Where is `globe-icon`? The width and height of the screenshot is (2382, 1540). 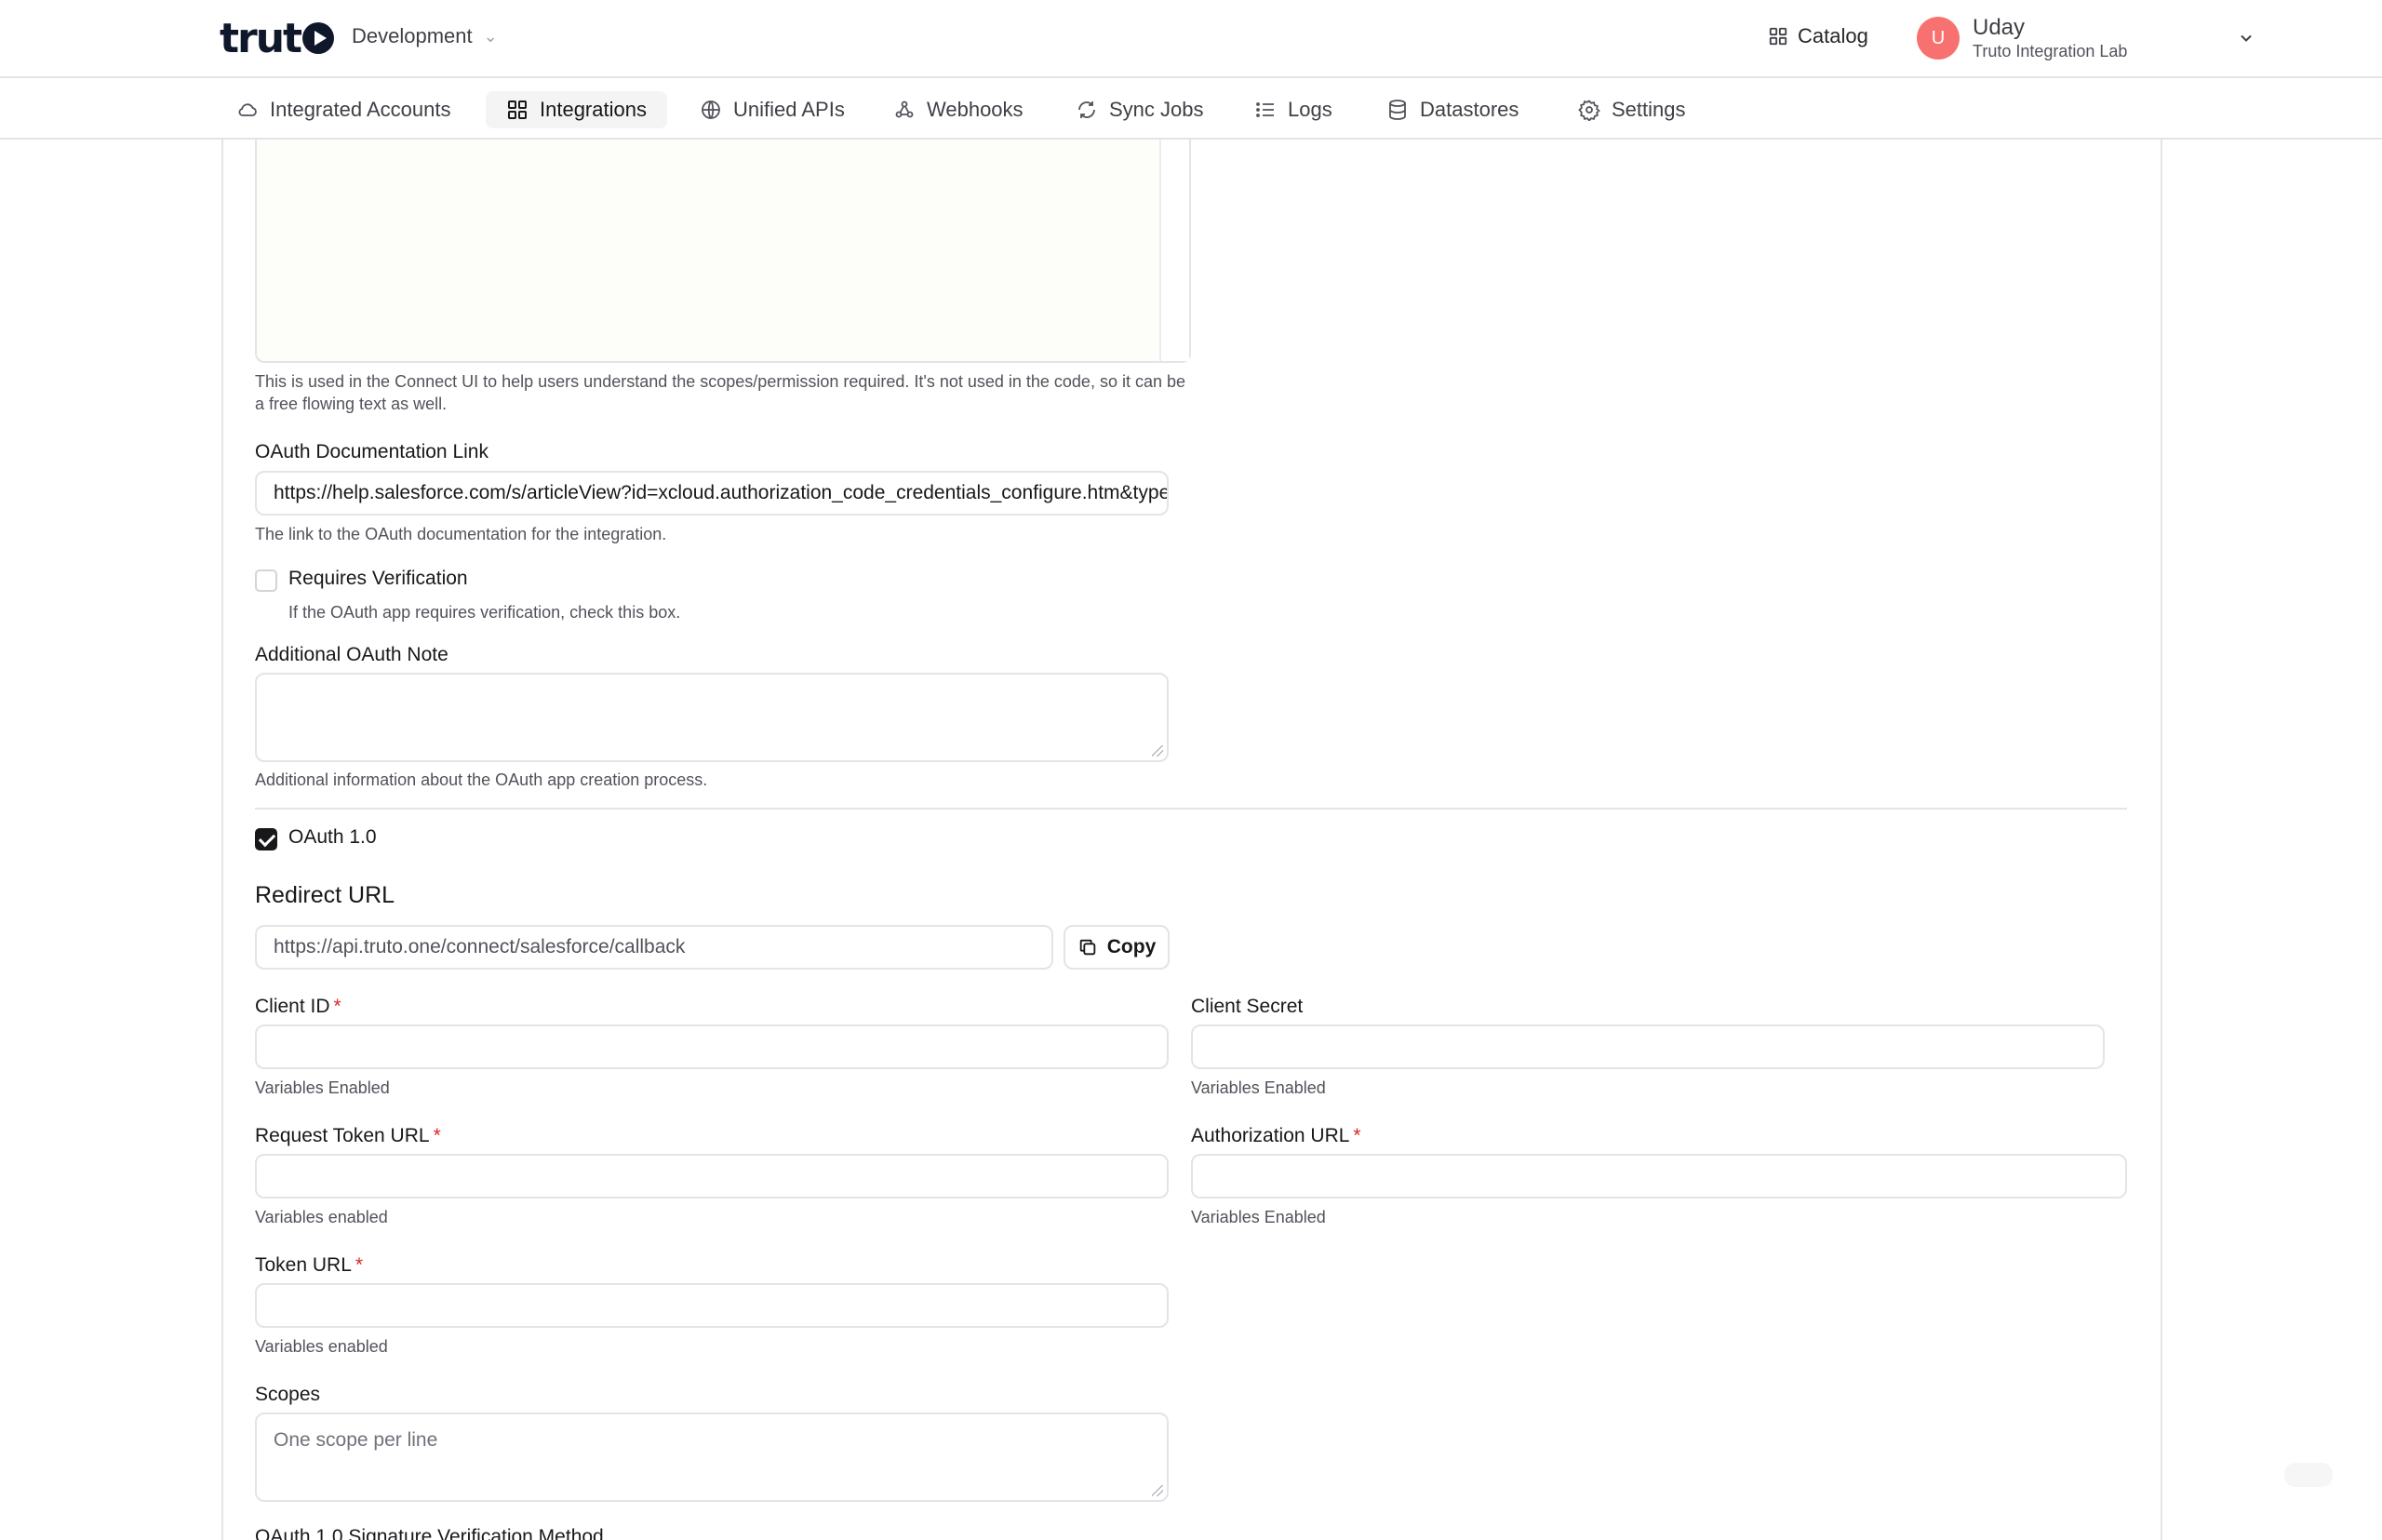 globe-icon is located at coordinates (711, 109).